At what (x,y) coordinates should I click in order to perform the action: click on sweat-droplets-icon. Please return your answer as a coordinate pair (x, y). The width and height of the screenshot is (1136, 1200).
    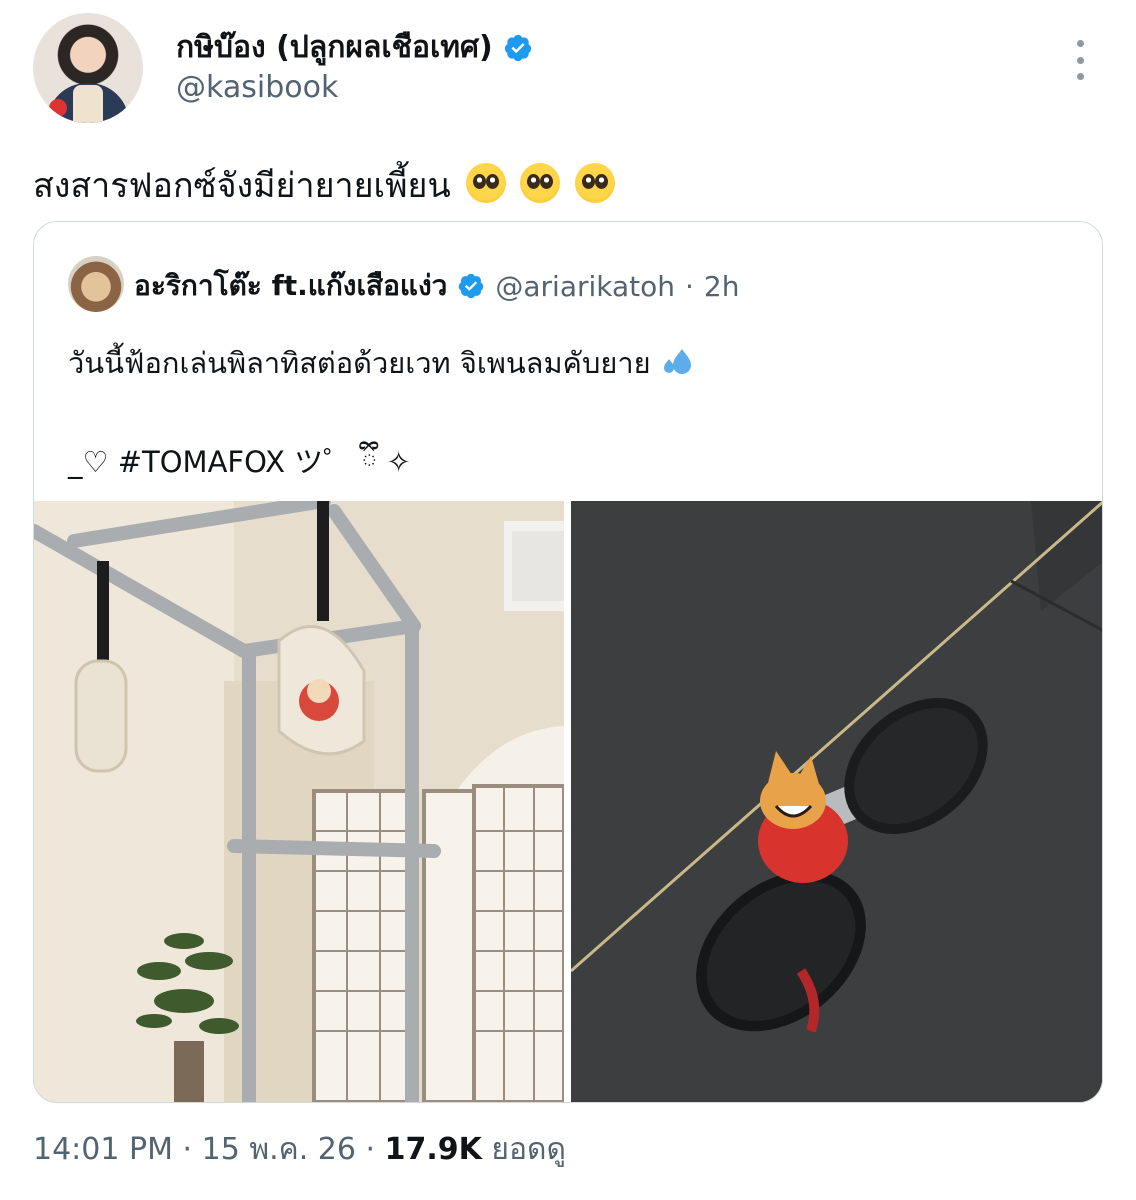
    Looking at the image, I should click on (677, 361).